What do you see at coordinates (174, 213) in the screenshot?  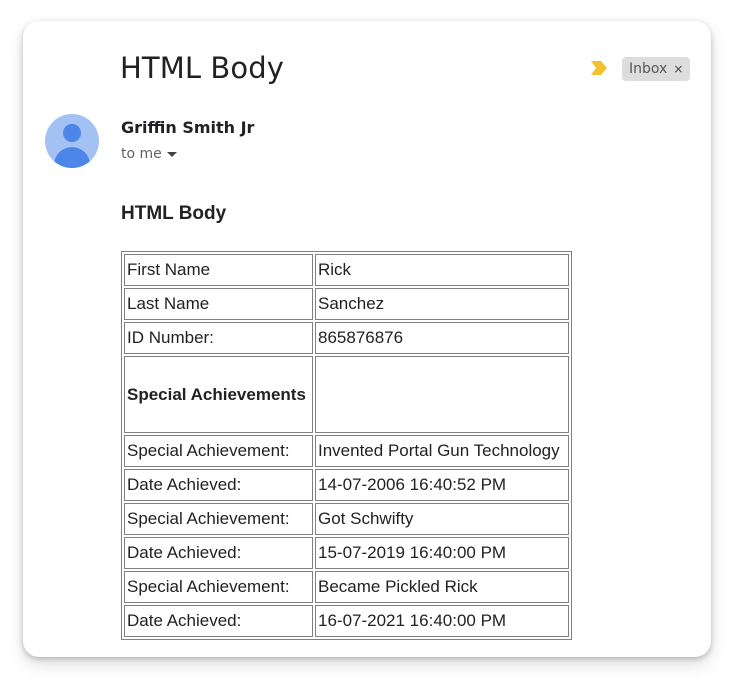 I see `body-heading: HTML Body` at bounding box center [174, 213].